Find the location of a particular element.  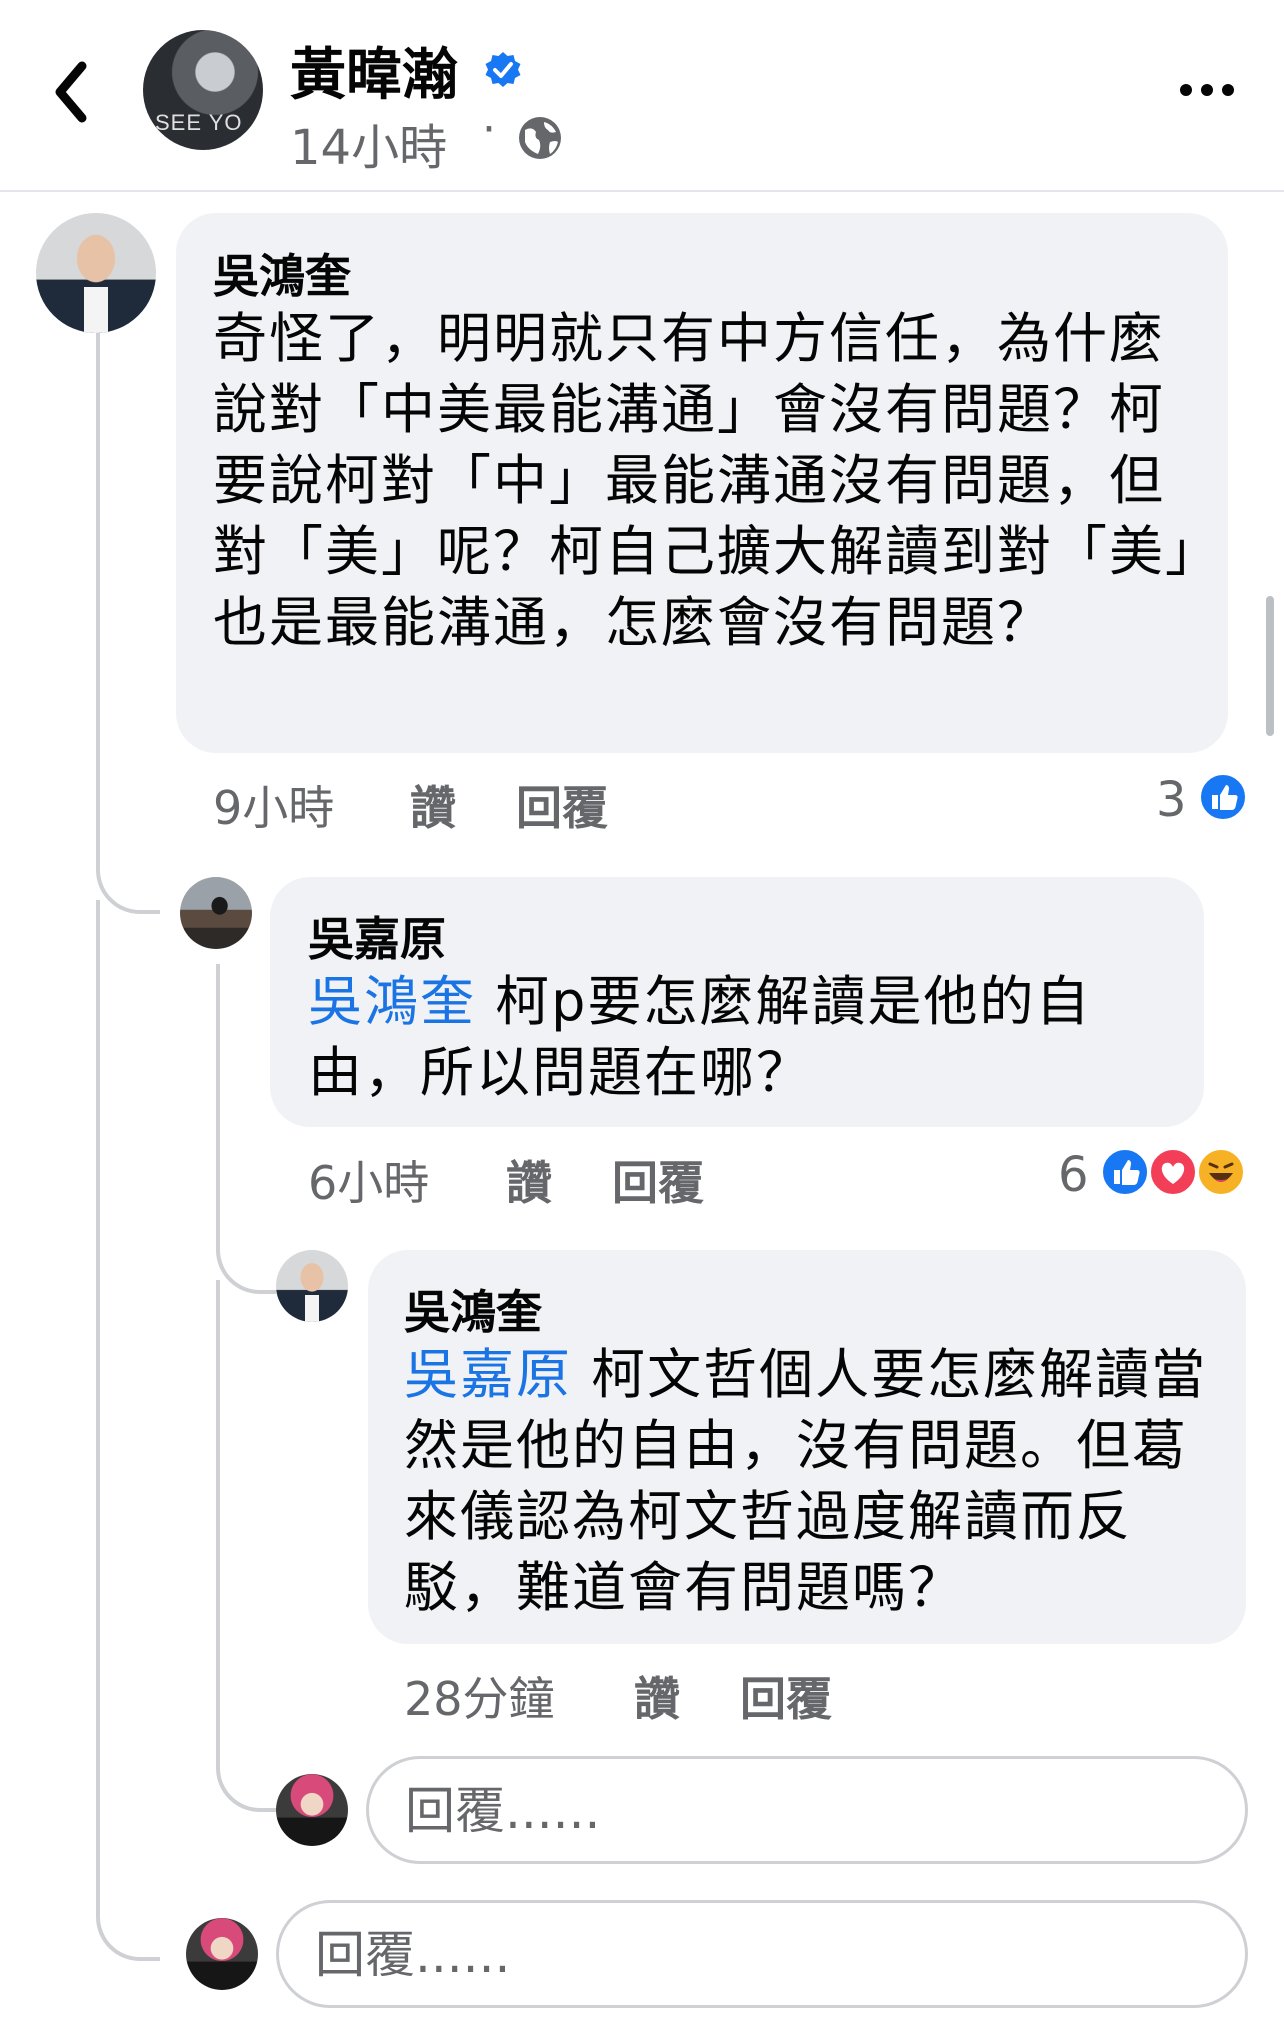

nested-reply-field is located at coordinates (807, 1810).